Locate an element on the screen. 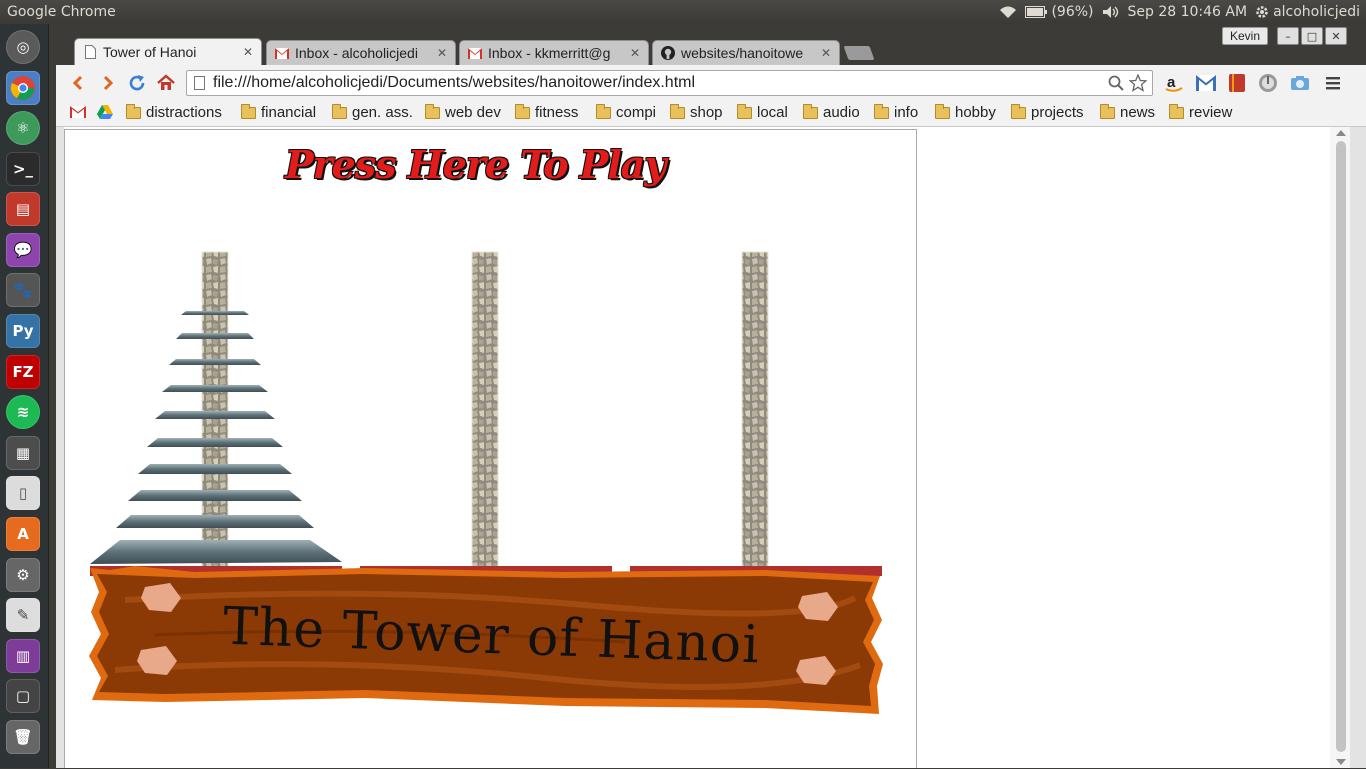 This screenshot has width=1366, height=769. bookmark-label: shop is located at coordinates (706, 112).